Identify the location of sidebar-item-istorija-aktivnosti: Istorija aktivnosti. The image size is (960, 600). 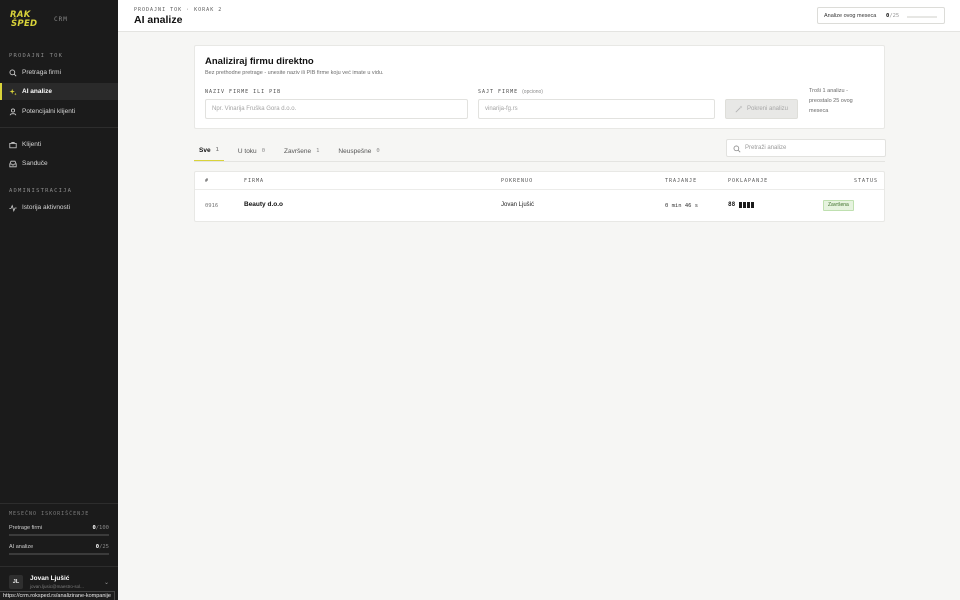
(59, 207).